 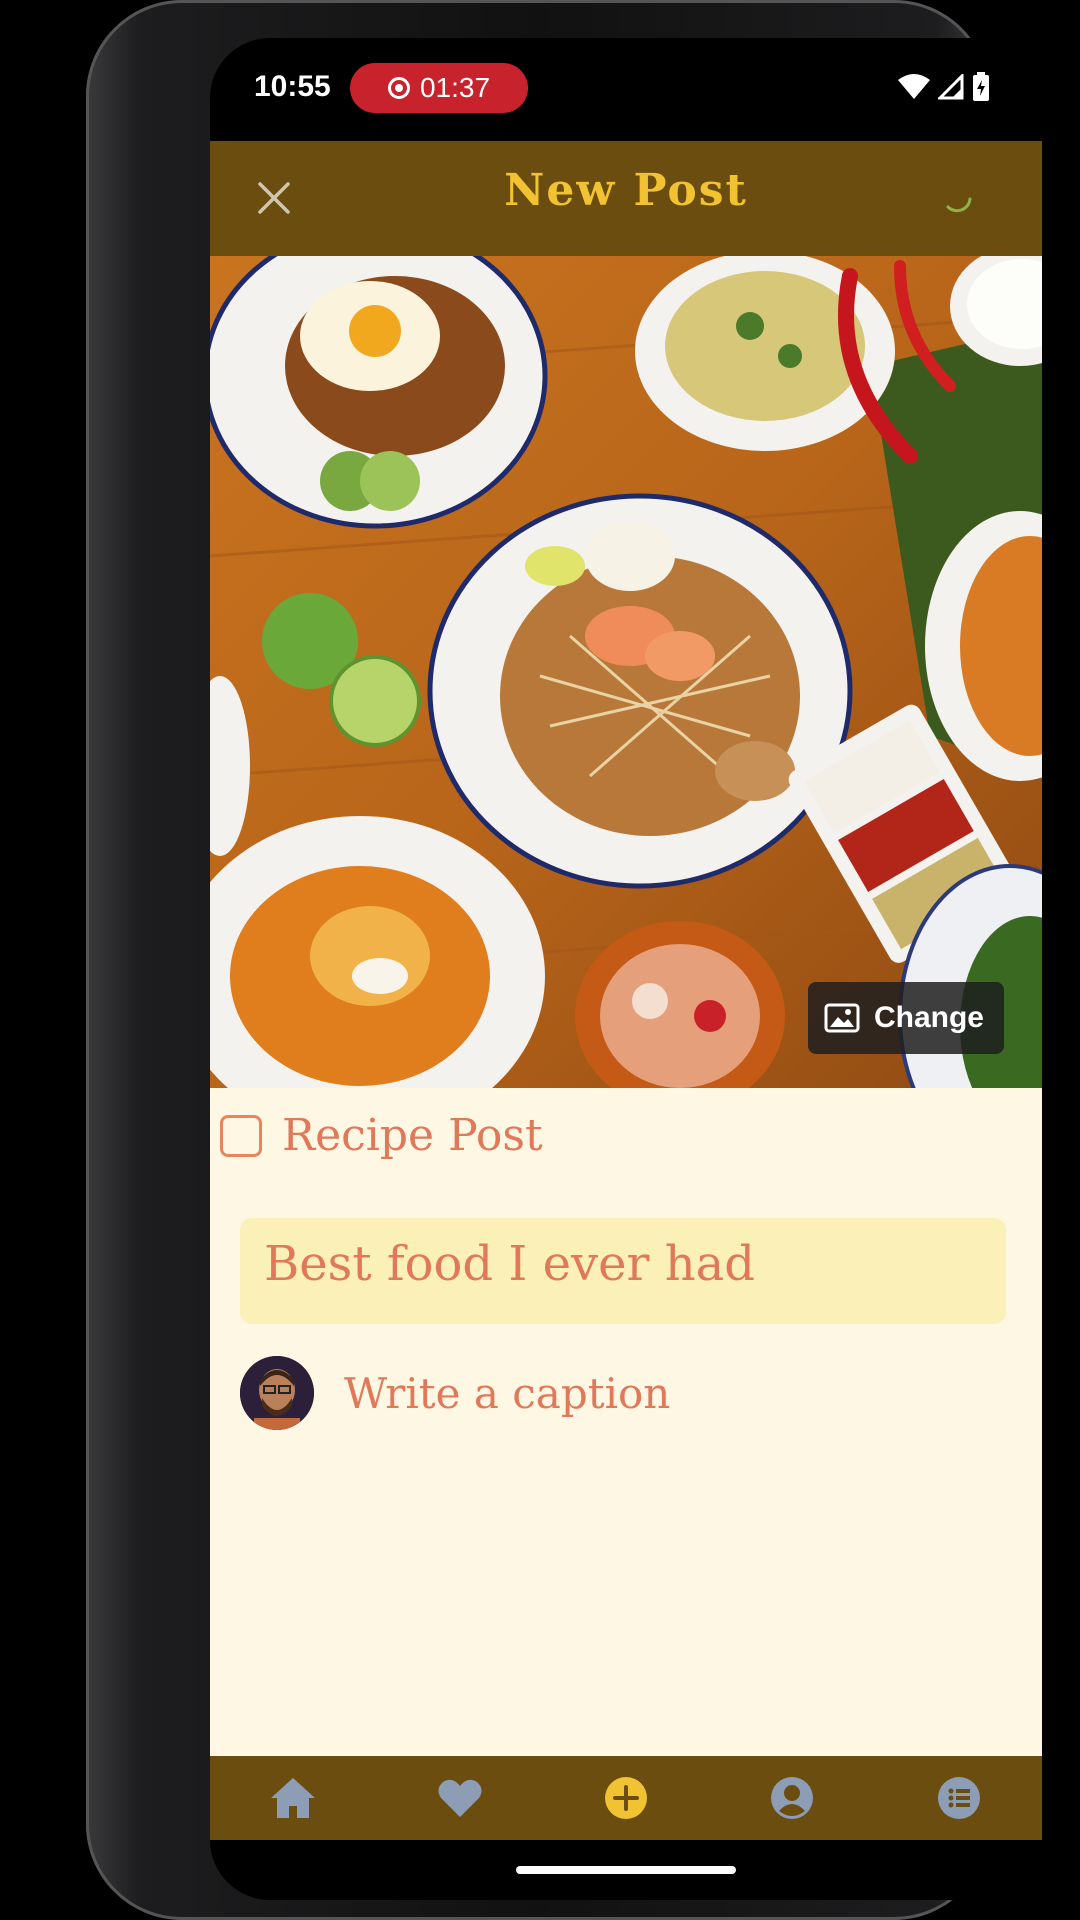 I want to click on change-photo-button: Change, so click(x=905, y=1018).